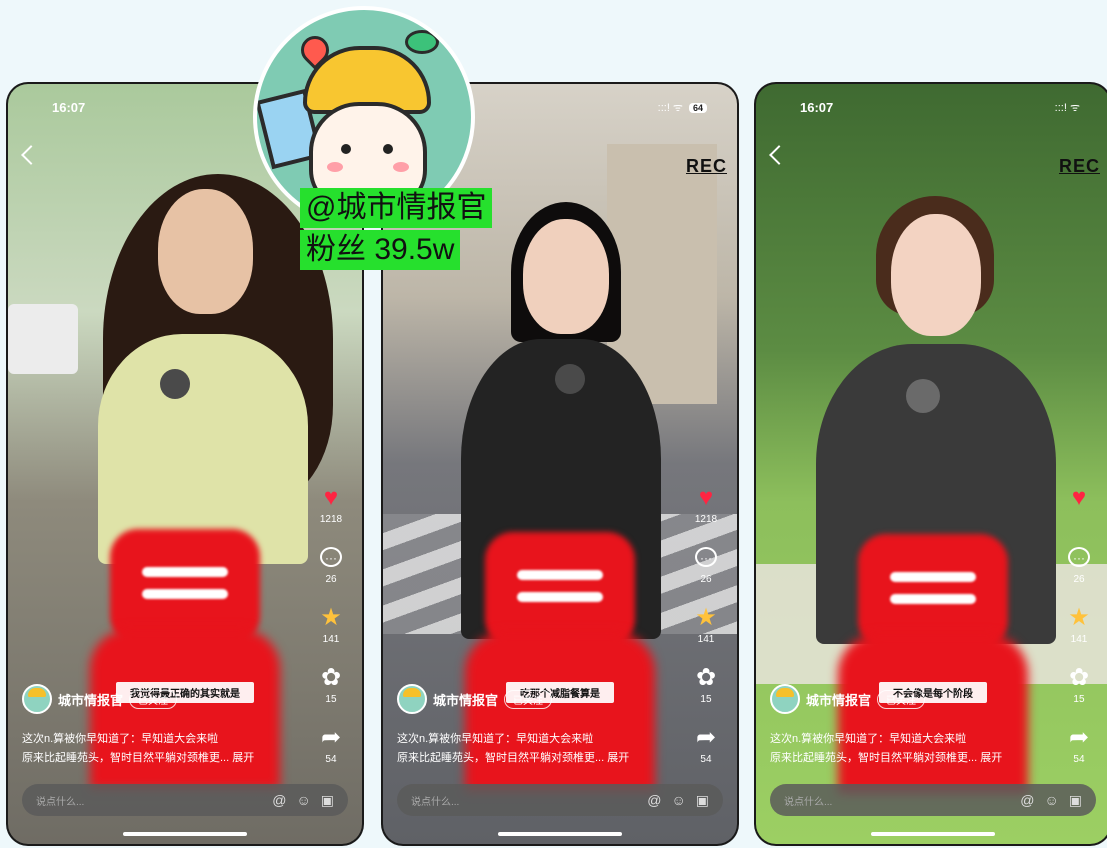 The width and height of the screenshot is (1107, 848). Describe the element at coordinates (923, 396) in the screenshot. I see `handheld-mic` at that location.